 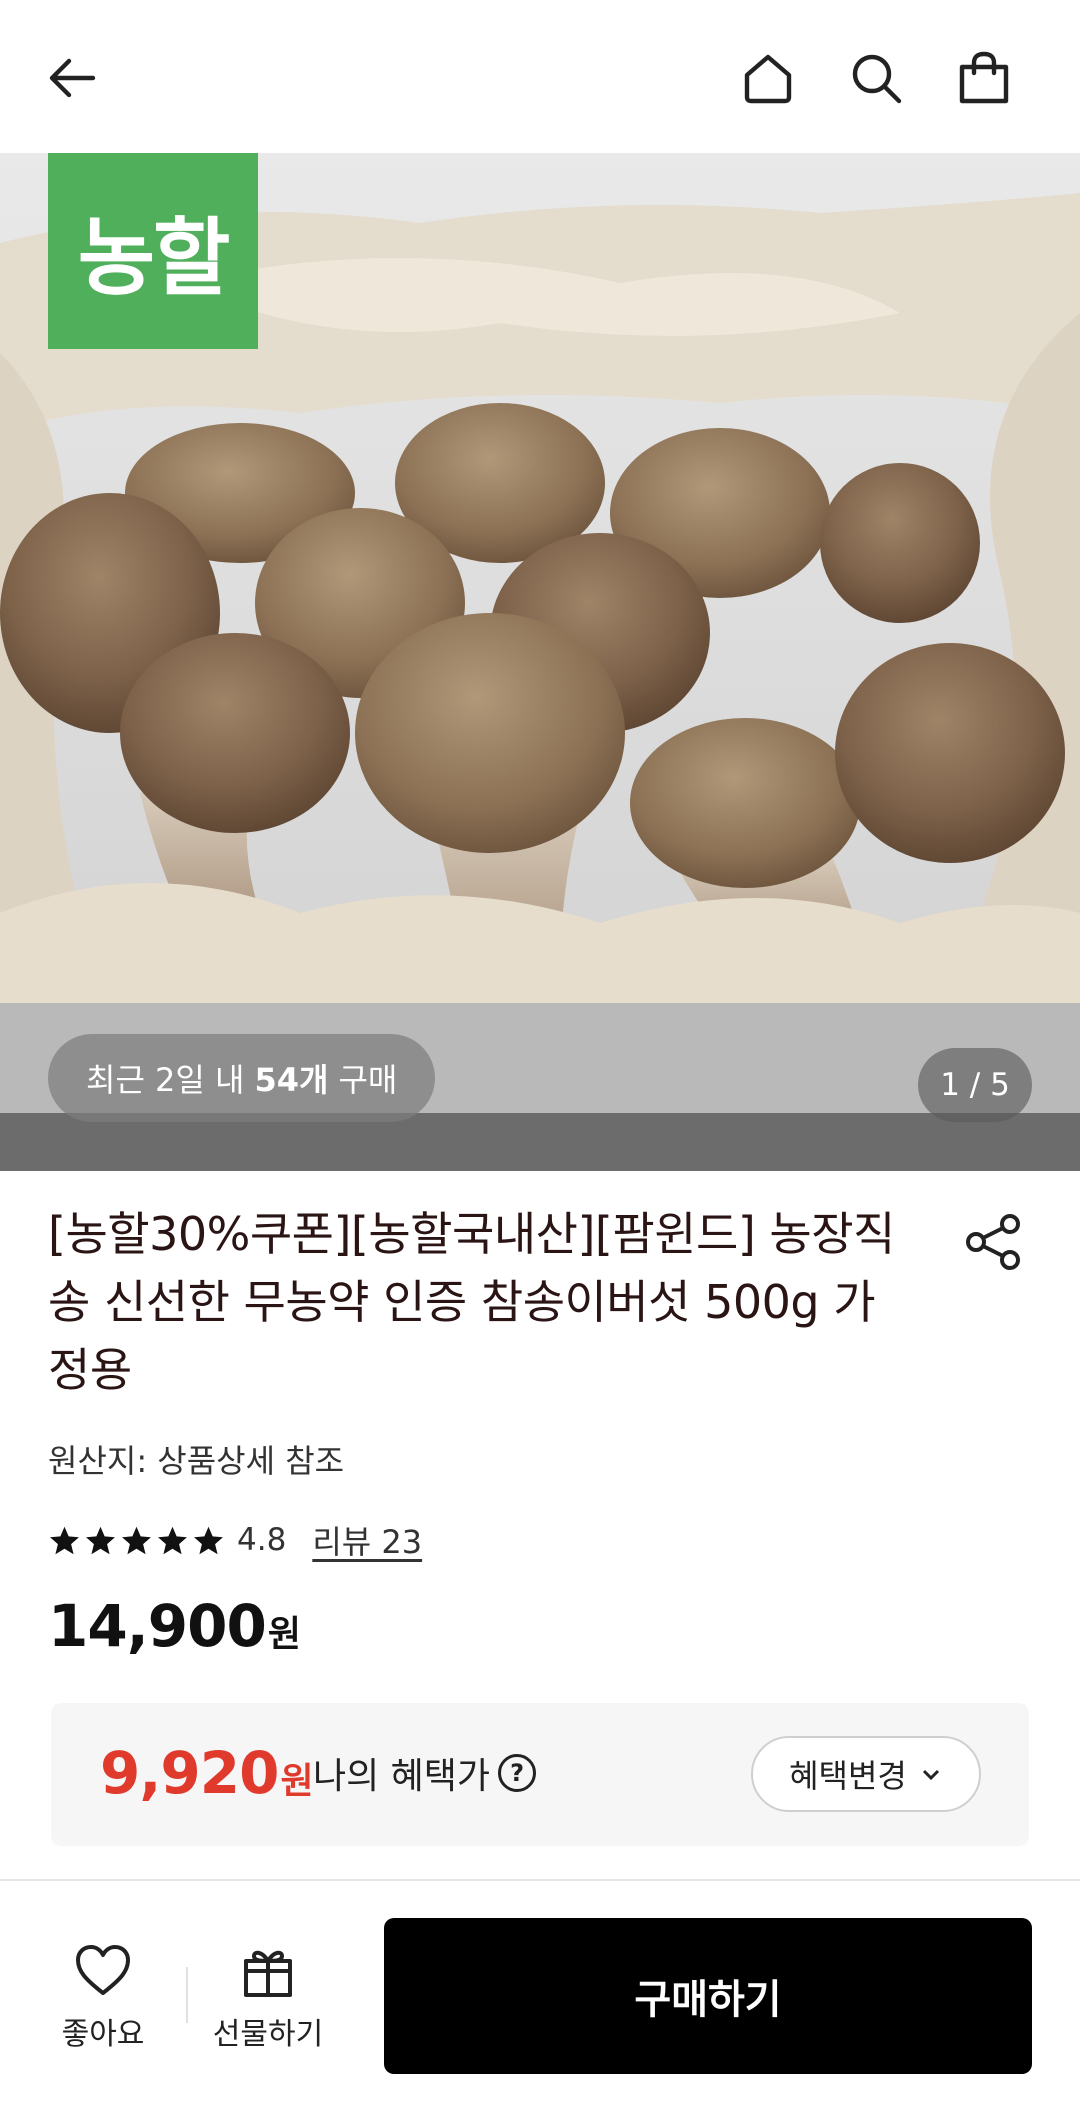 I want to click on benefit-price: 9,920 원, so click(x=207, y=1773).